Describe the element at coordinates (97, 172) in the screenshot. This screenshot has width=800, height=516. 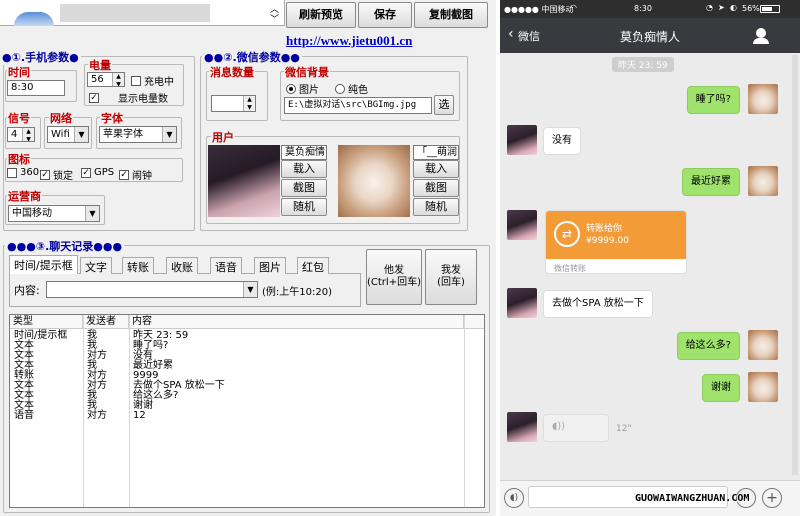
I see `icon-gps-checkbox: ✓ GPS` at that location.